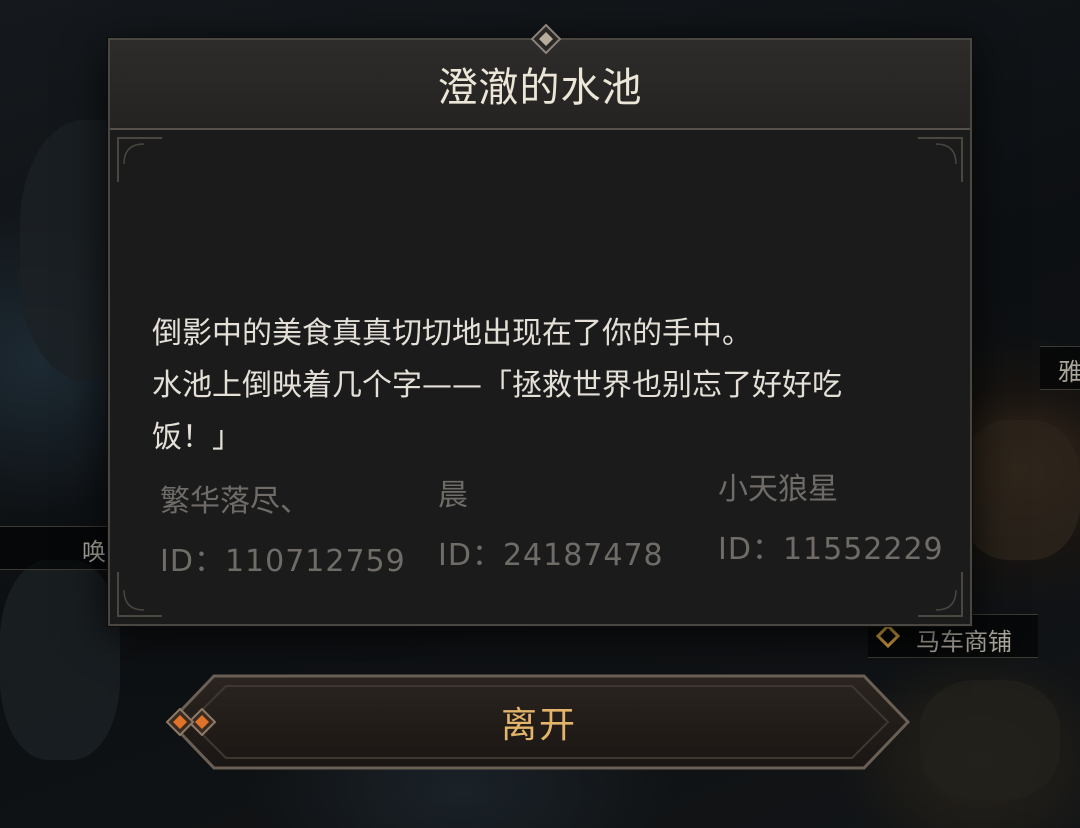 The height and width of the screenshot is (828, 1080). I want to click on player-name: 小天狼星, so click(778, 489).